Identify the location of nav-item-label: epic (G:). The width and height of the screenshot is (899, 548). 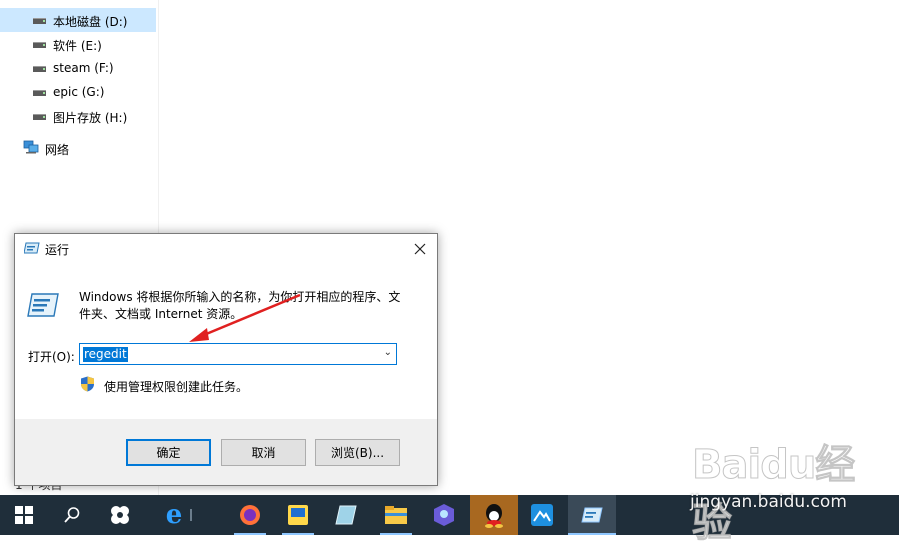
(79, 92).